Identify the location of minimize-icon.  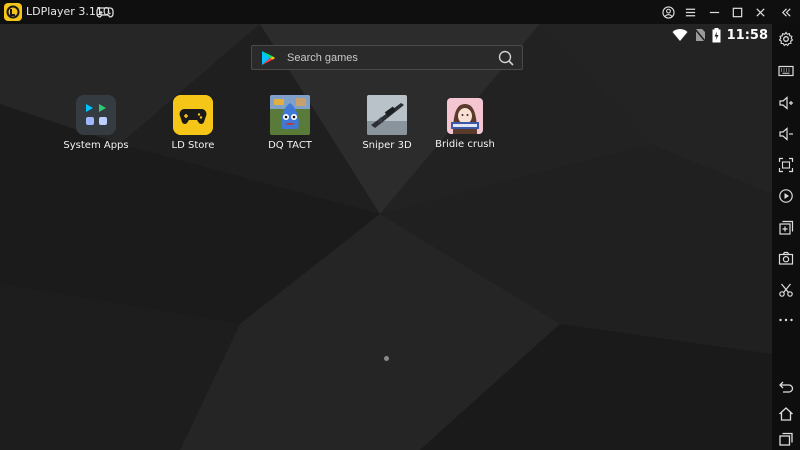
(714, 12).